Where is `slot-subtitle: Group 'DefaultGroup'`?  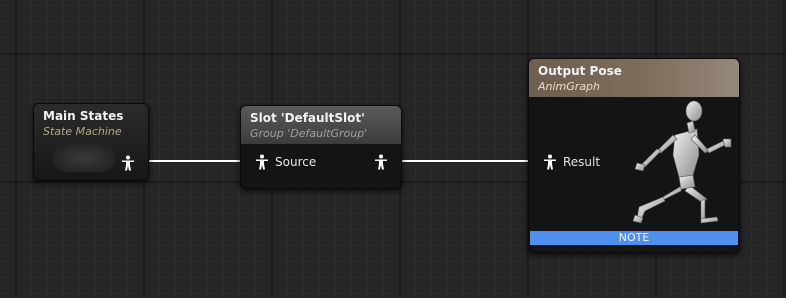
slot-subtitle: Group 'DefaultGroup' is located at coordinates (309, 133).